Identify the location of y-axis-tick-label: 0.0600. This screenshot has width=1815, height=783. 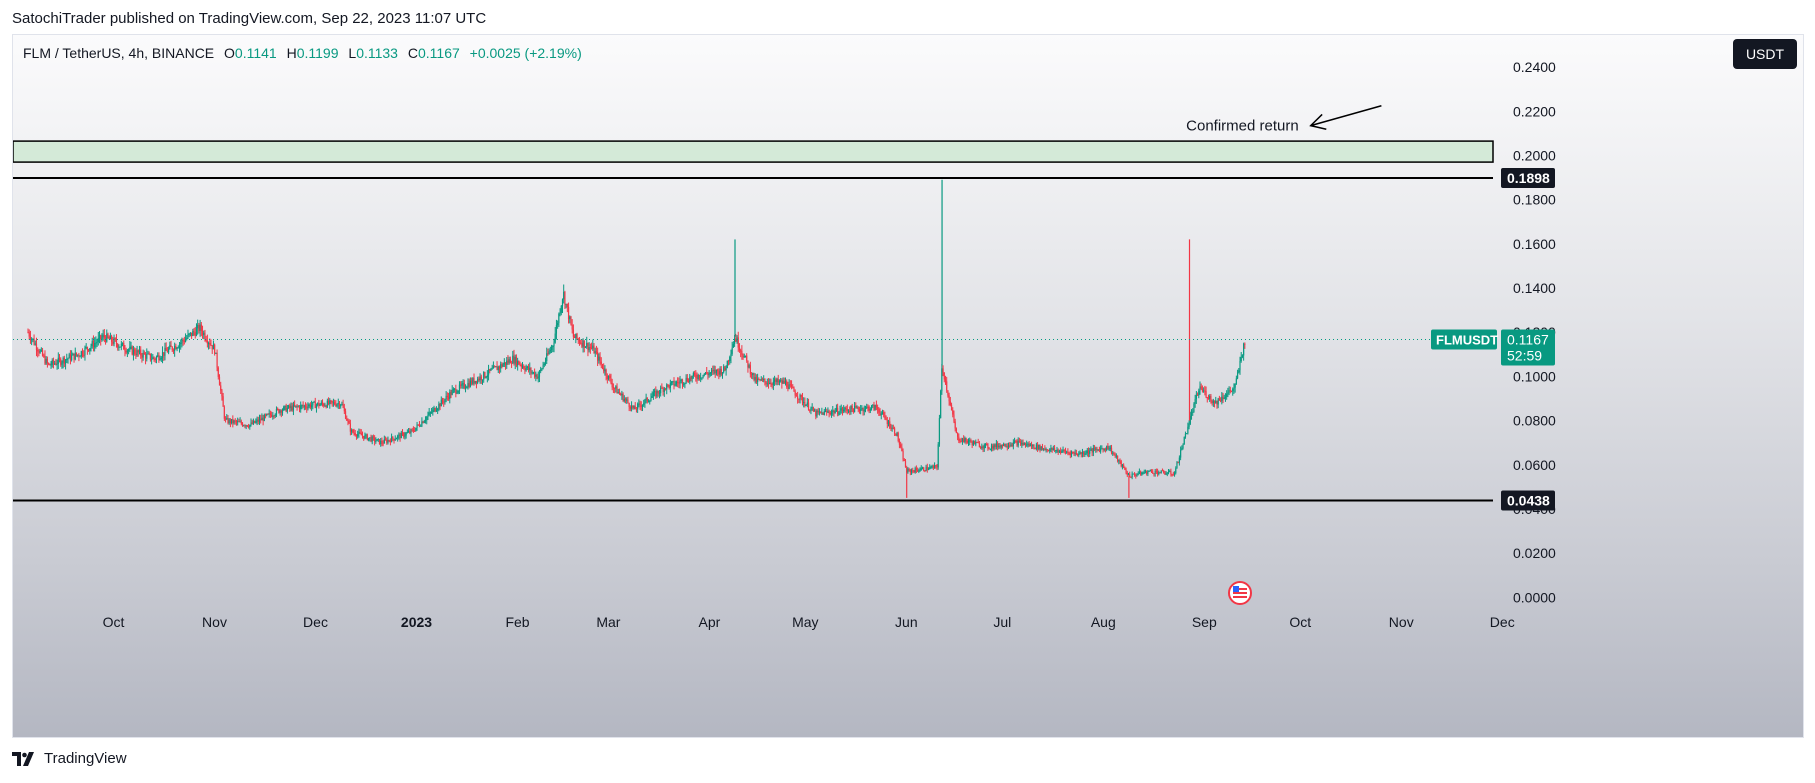
(1534, 465).